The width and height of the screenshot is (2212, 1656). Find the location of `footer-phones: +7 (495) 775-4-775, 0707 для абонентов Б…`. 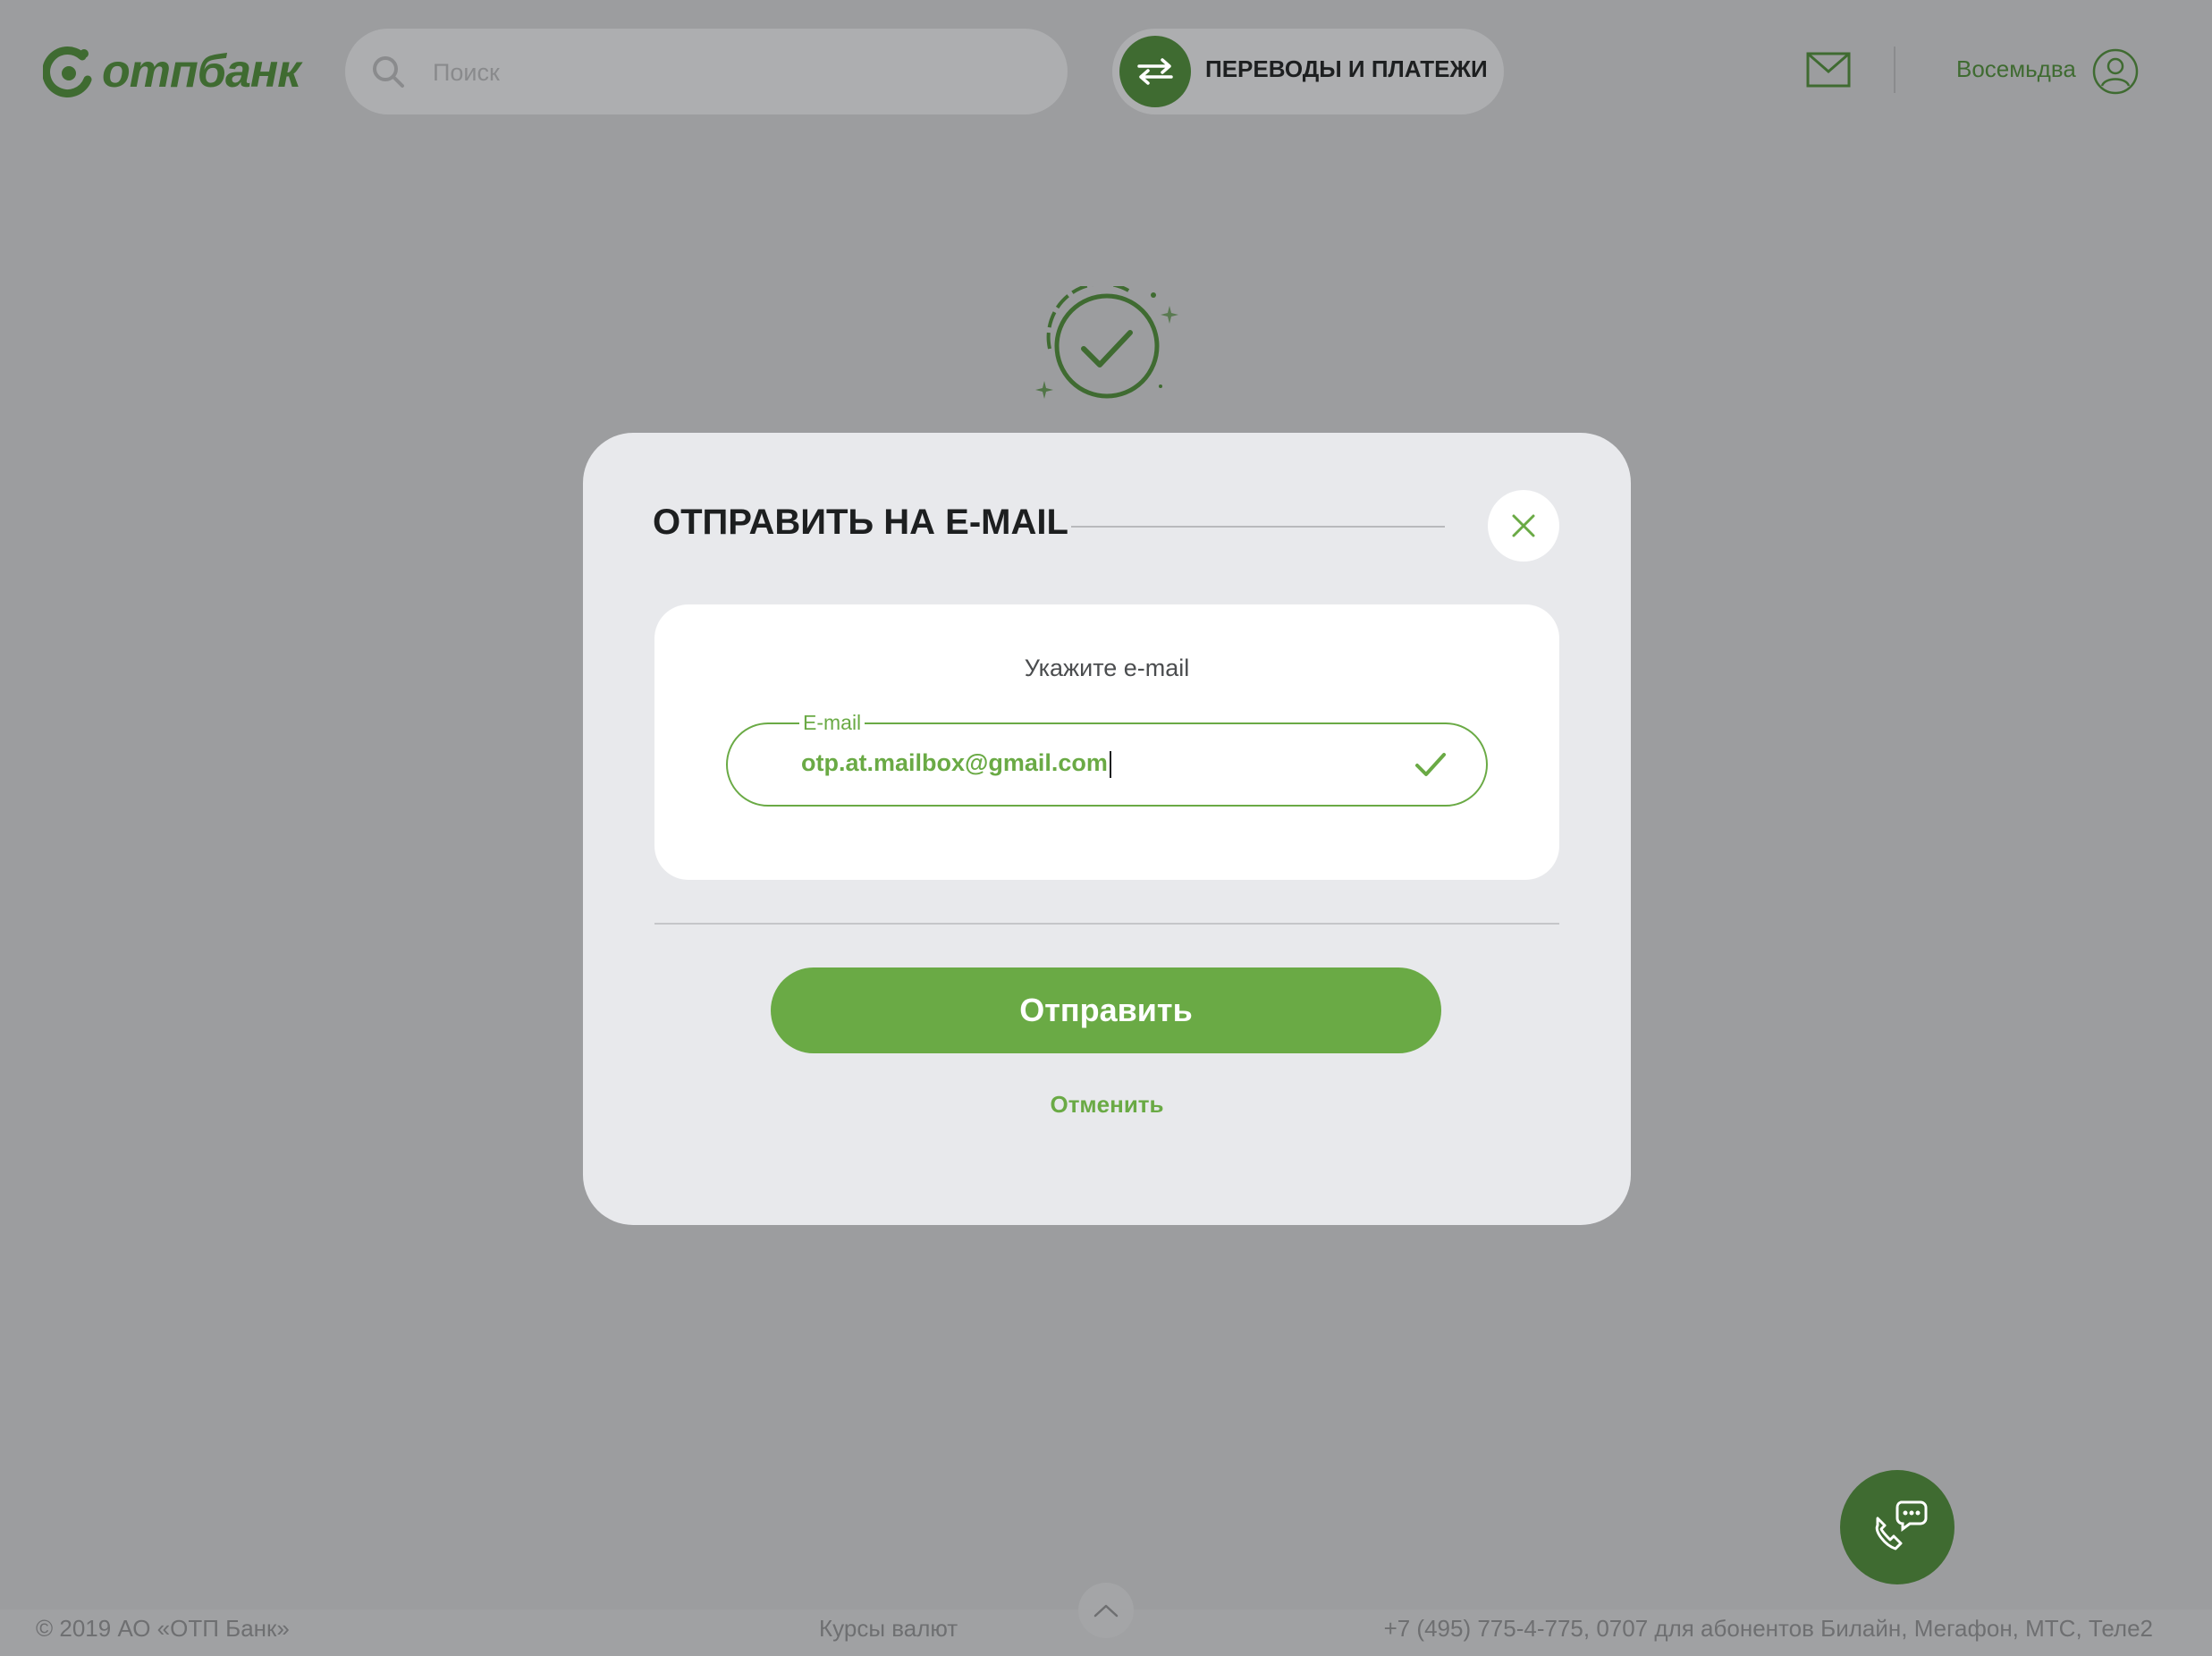

footer-phones: +7 (495) 775-4-775, 0707 для абонентов Б… is located at coordinates (1768, 1629).